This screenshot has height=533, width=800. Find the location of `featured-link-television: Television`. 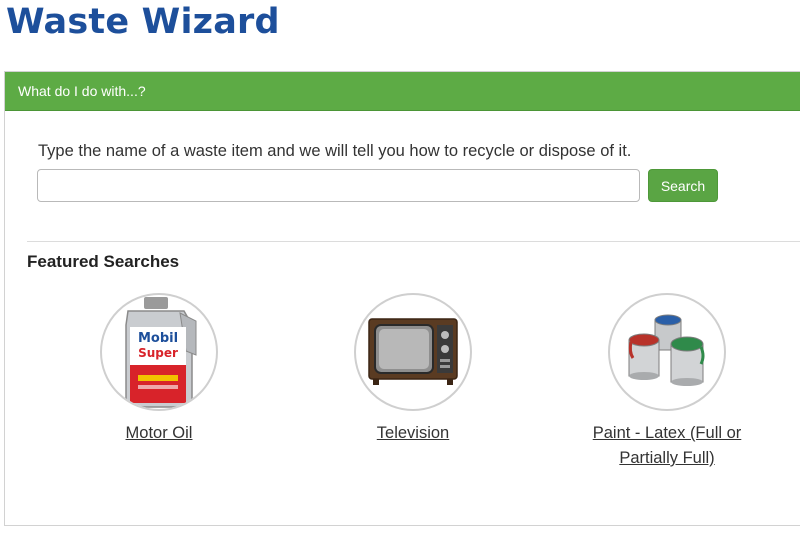

featured-link-television: Television is located at coordinates (413, 433).